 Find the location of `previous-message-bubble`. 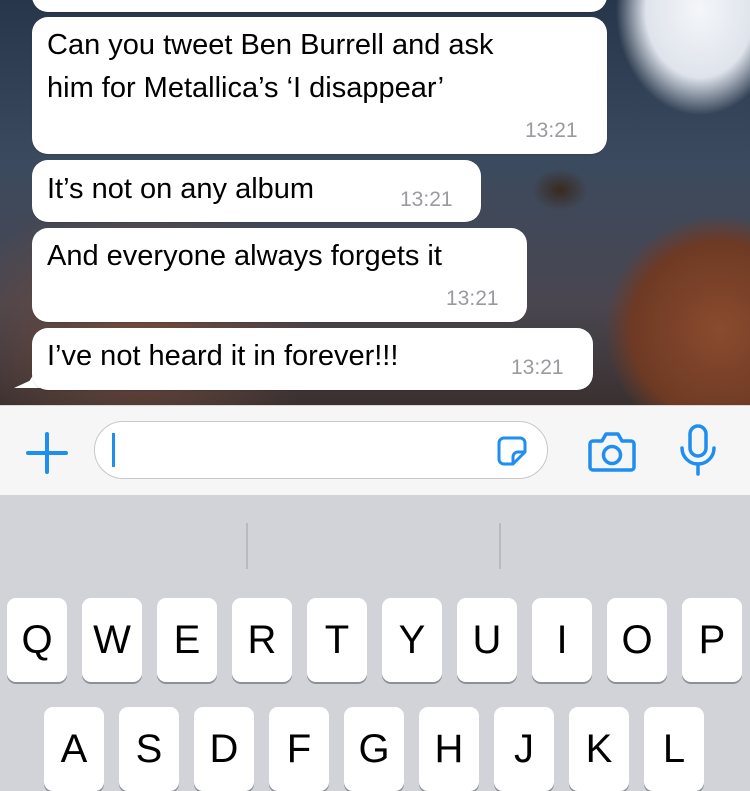

previous-message-bubble is located at coordinates (319, 6).